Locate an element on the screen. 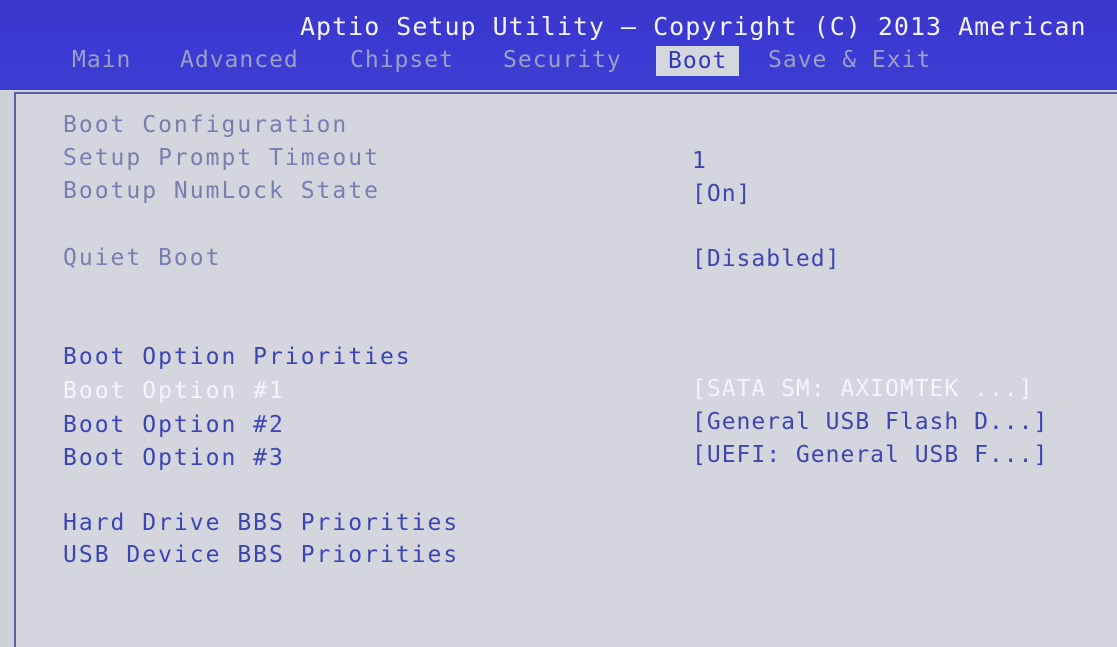  boot-option-2-label: Boot Option #2 is located at coordinates (174, 425).